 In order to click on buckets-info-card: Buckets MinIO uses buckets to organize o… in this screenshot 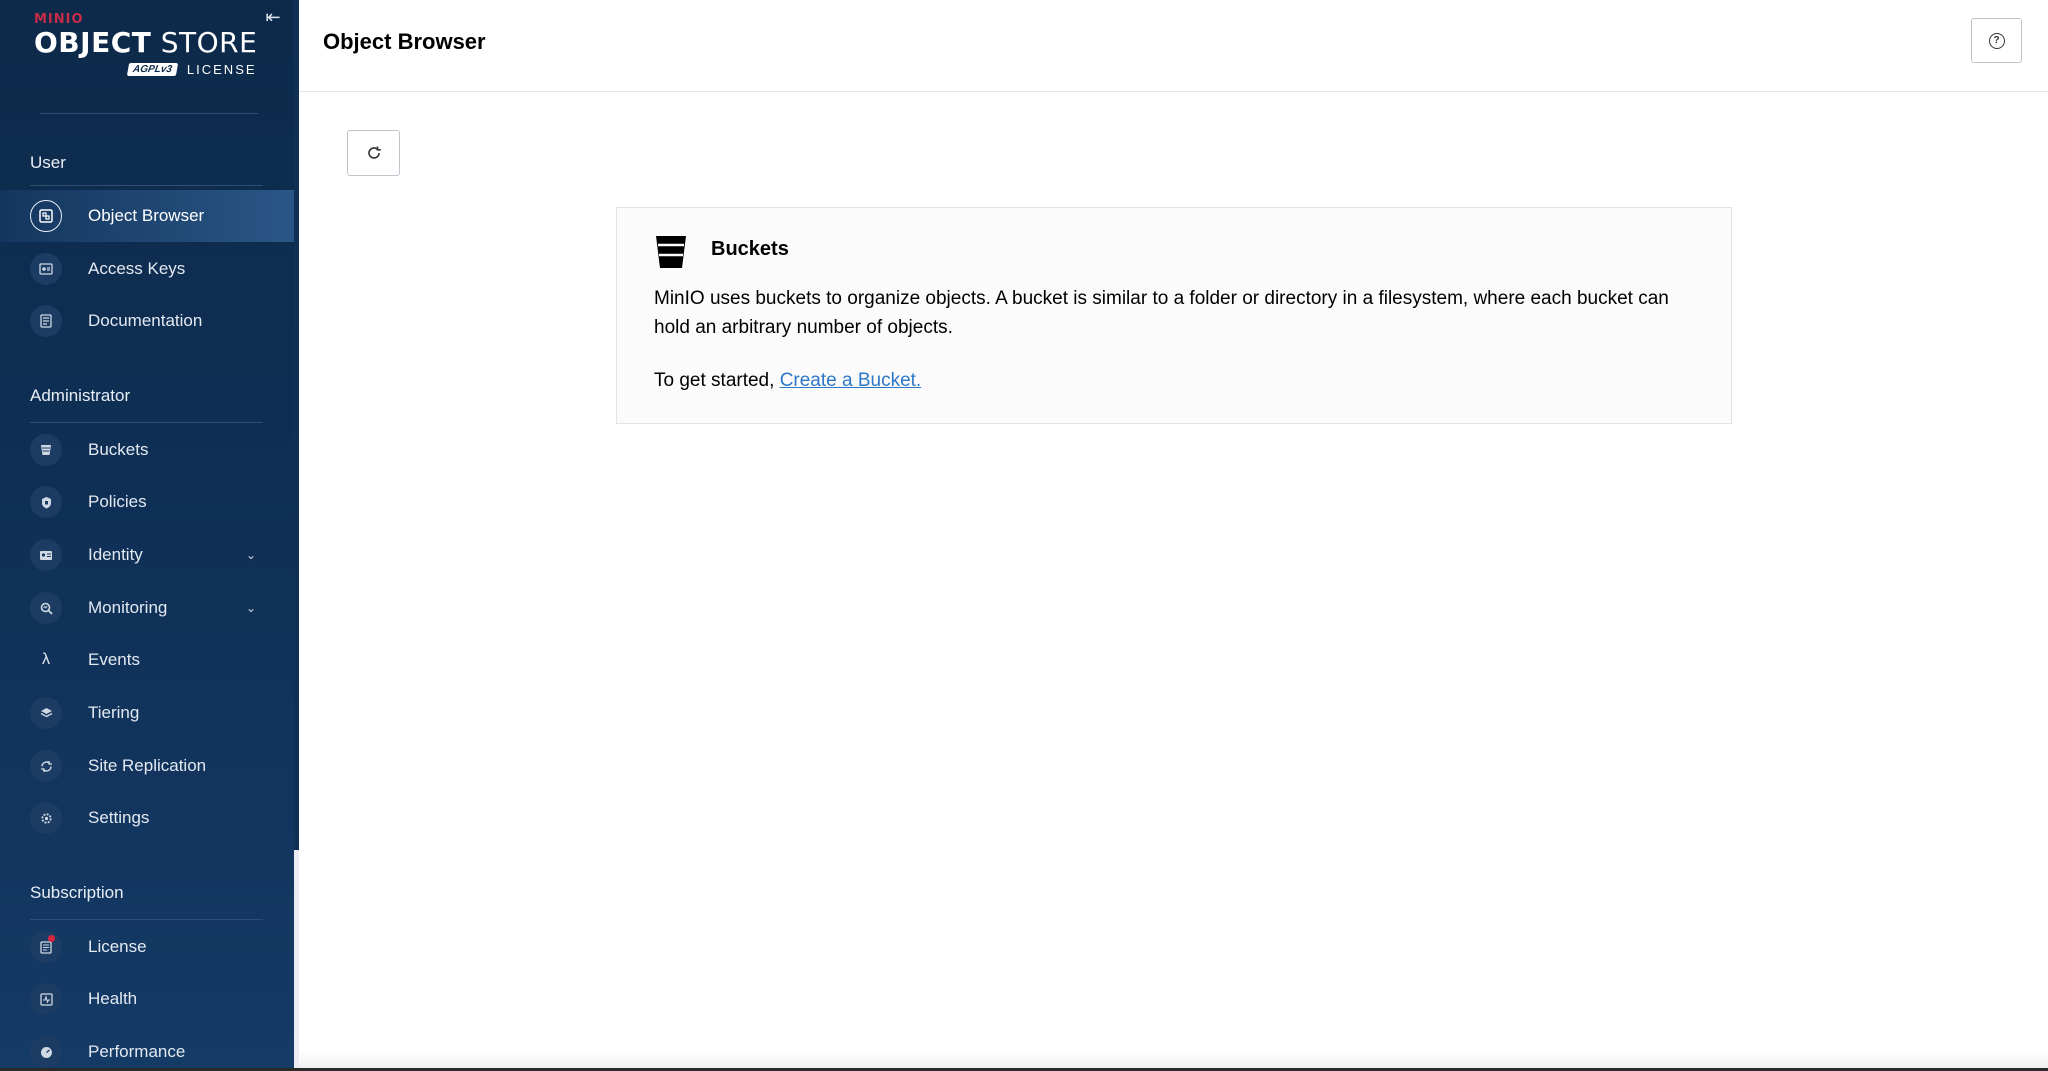, I will do `click(1174, 315)`.